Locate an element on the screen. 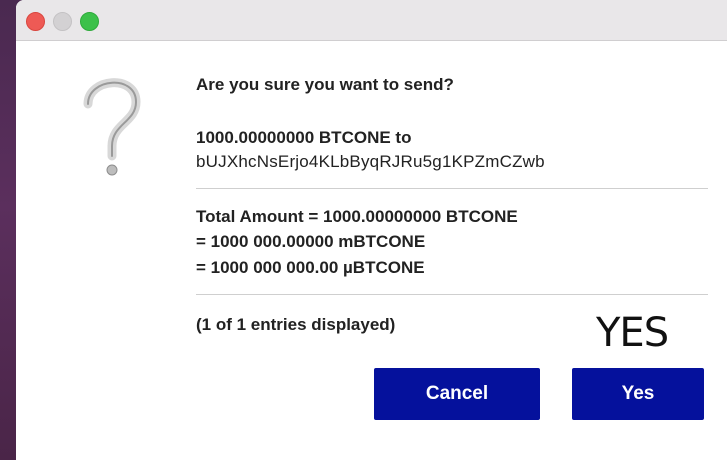 The width and height of the screenshot is (727, 460). yes-annotation: YES is located at coordinates (632, 333).